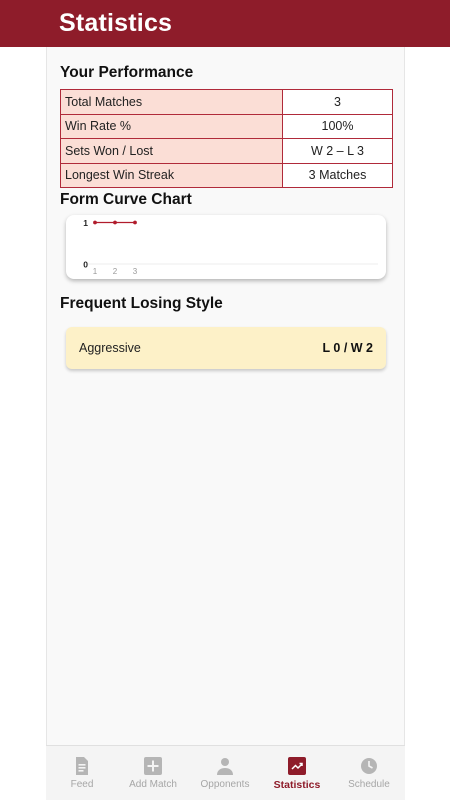 Image resolution: width=450 pixels, height=800 pixels. I want to click on row-label: Win Rate %, so click(171, 126).